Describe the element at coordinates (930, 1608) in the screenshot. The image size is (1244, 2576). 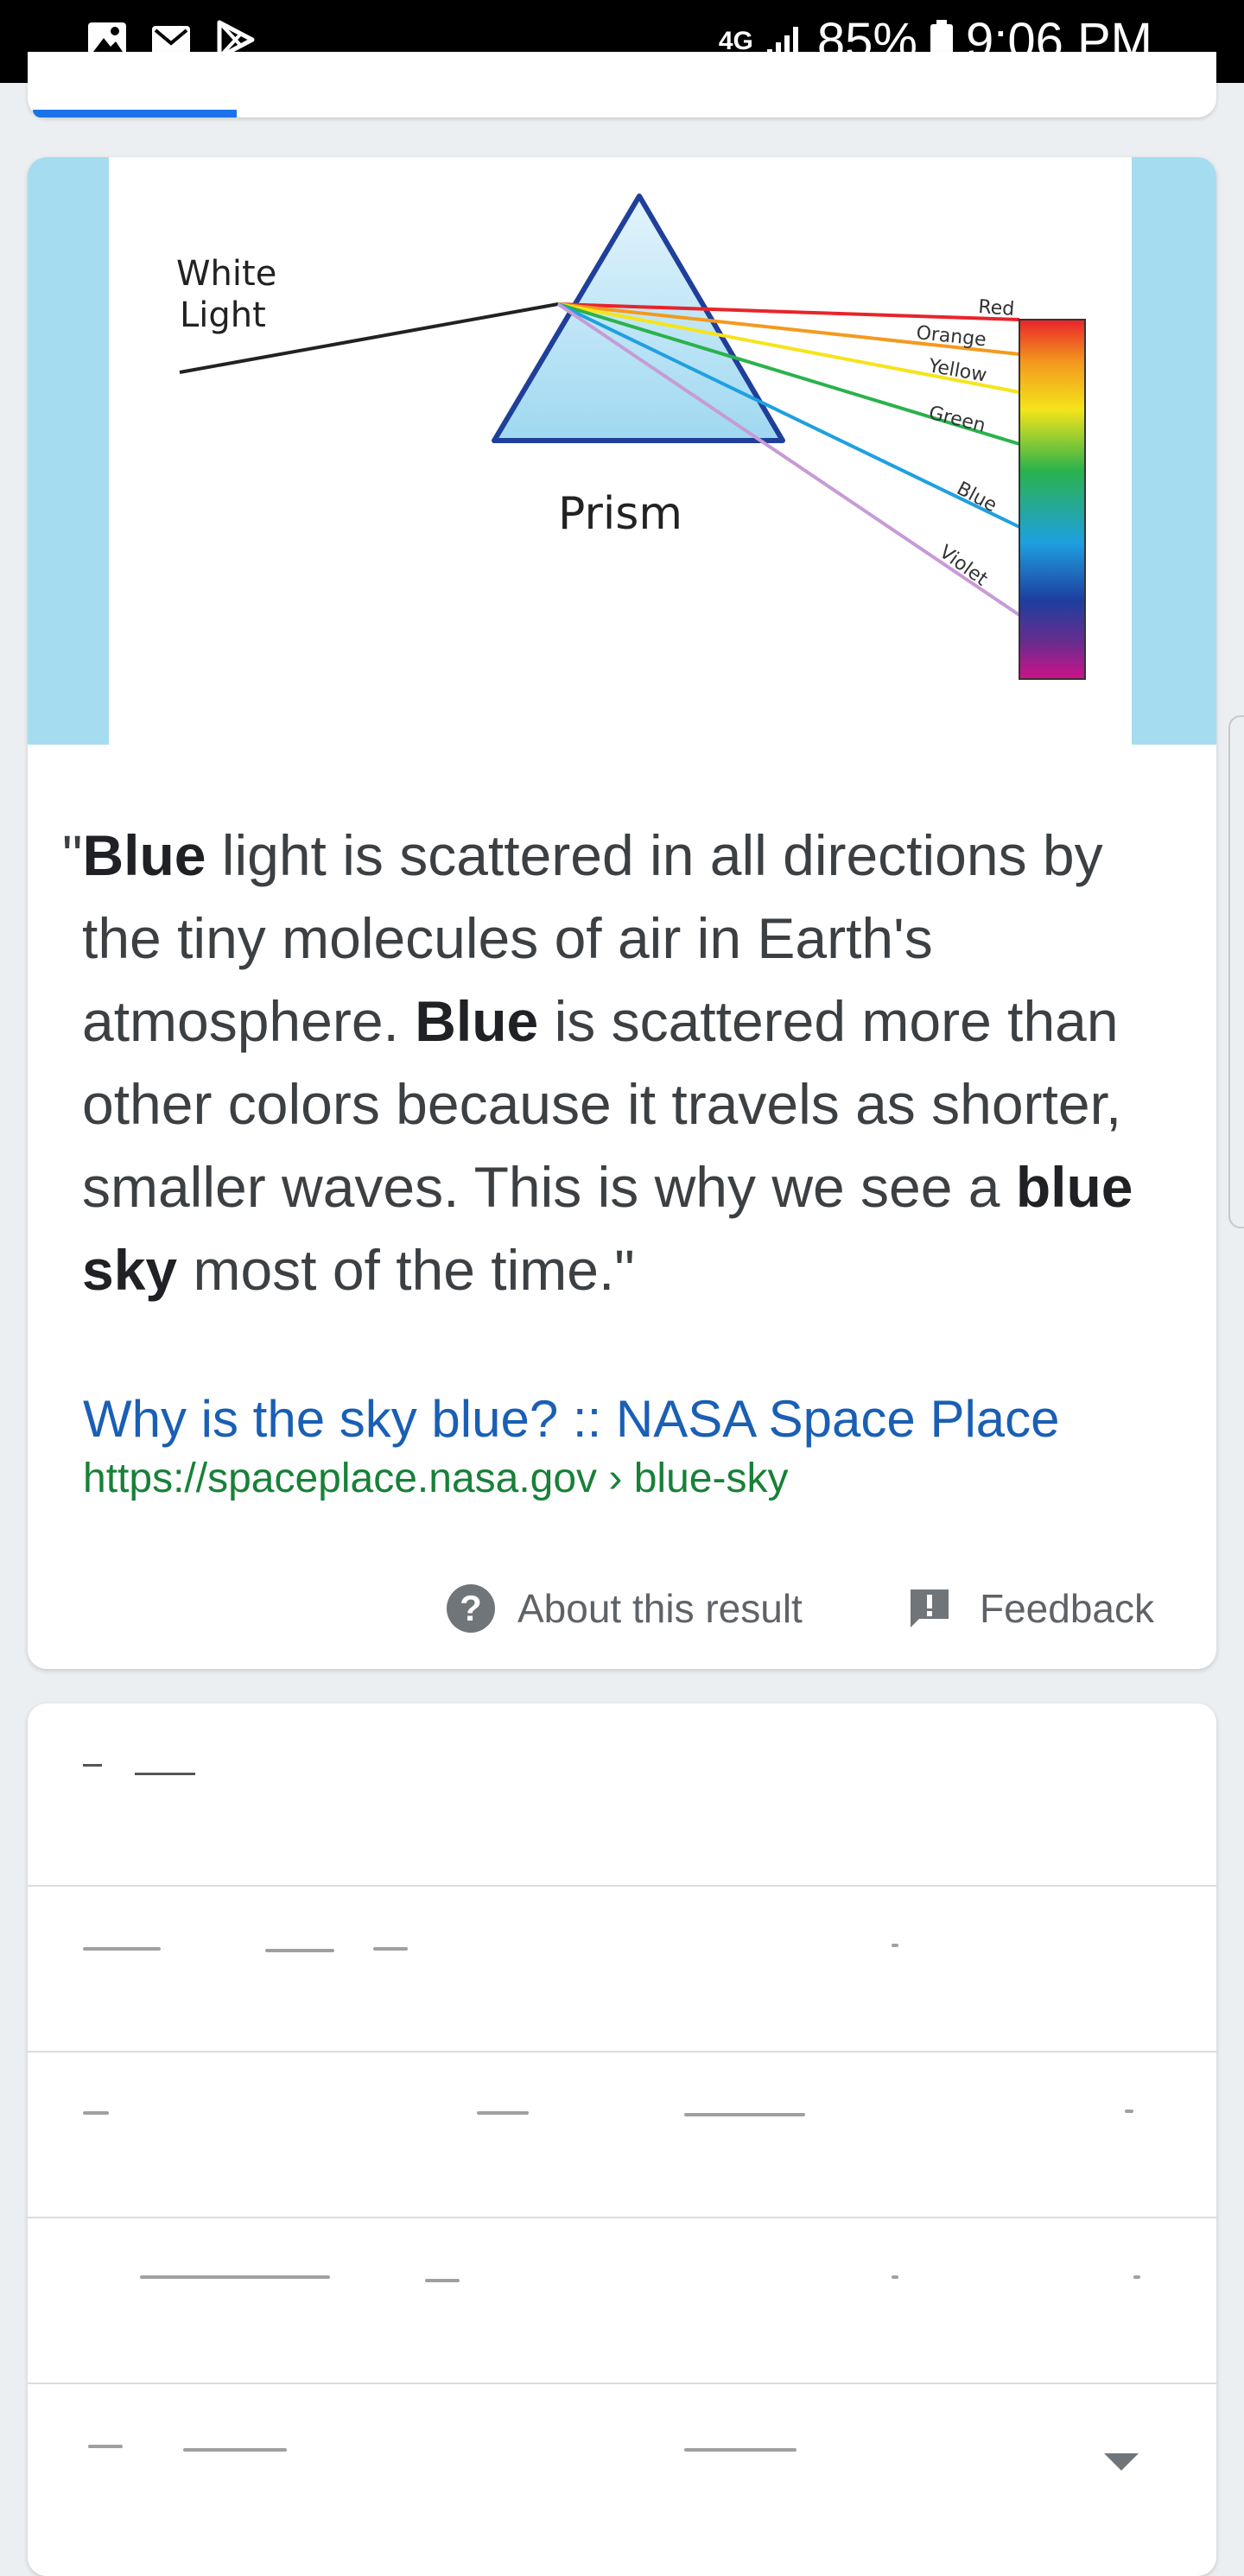
I see `feedback-icon` at that location.